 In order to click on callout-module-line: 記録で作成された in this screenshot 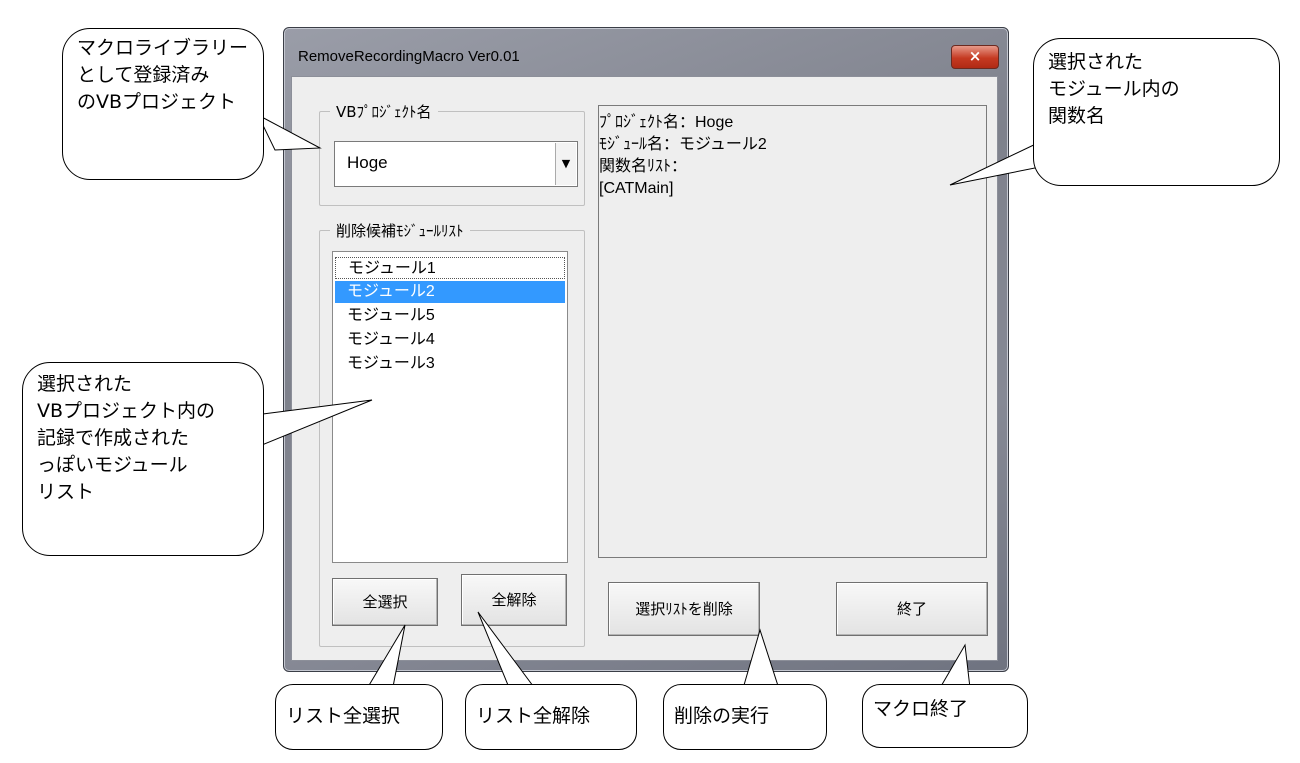, I will do `click(113, 438)`.